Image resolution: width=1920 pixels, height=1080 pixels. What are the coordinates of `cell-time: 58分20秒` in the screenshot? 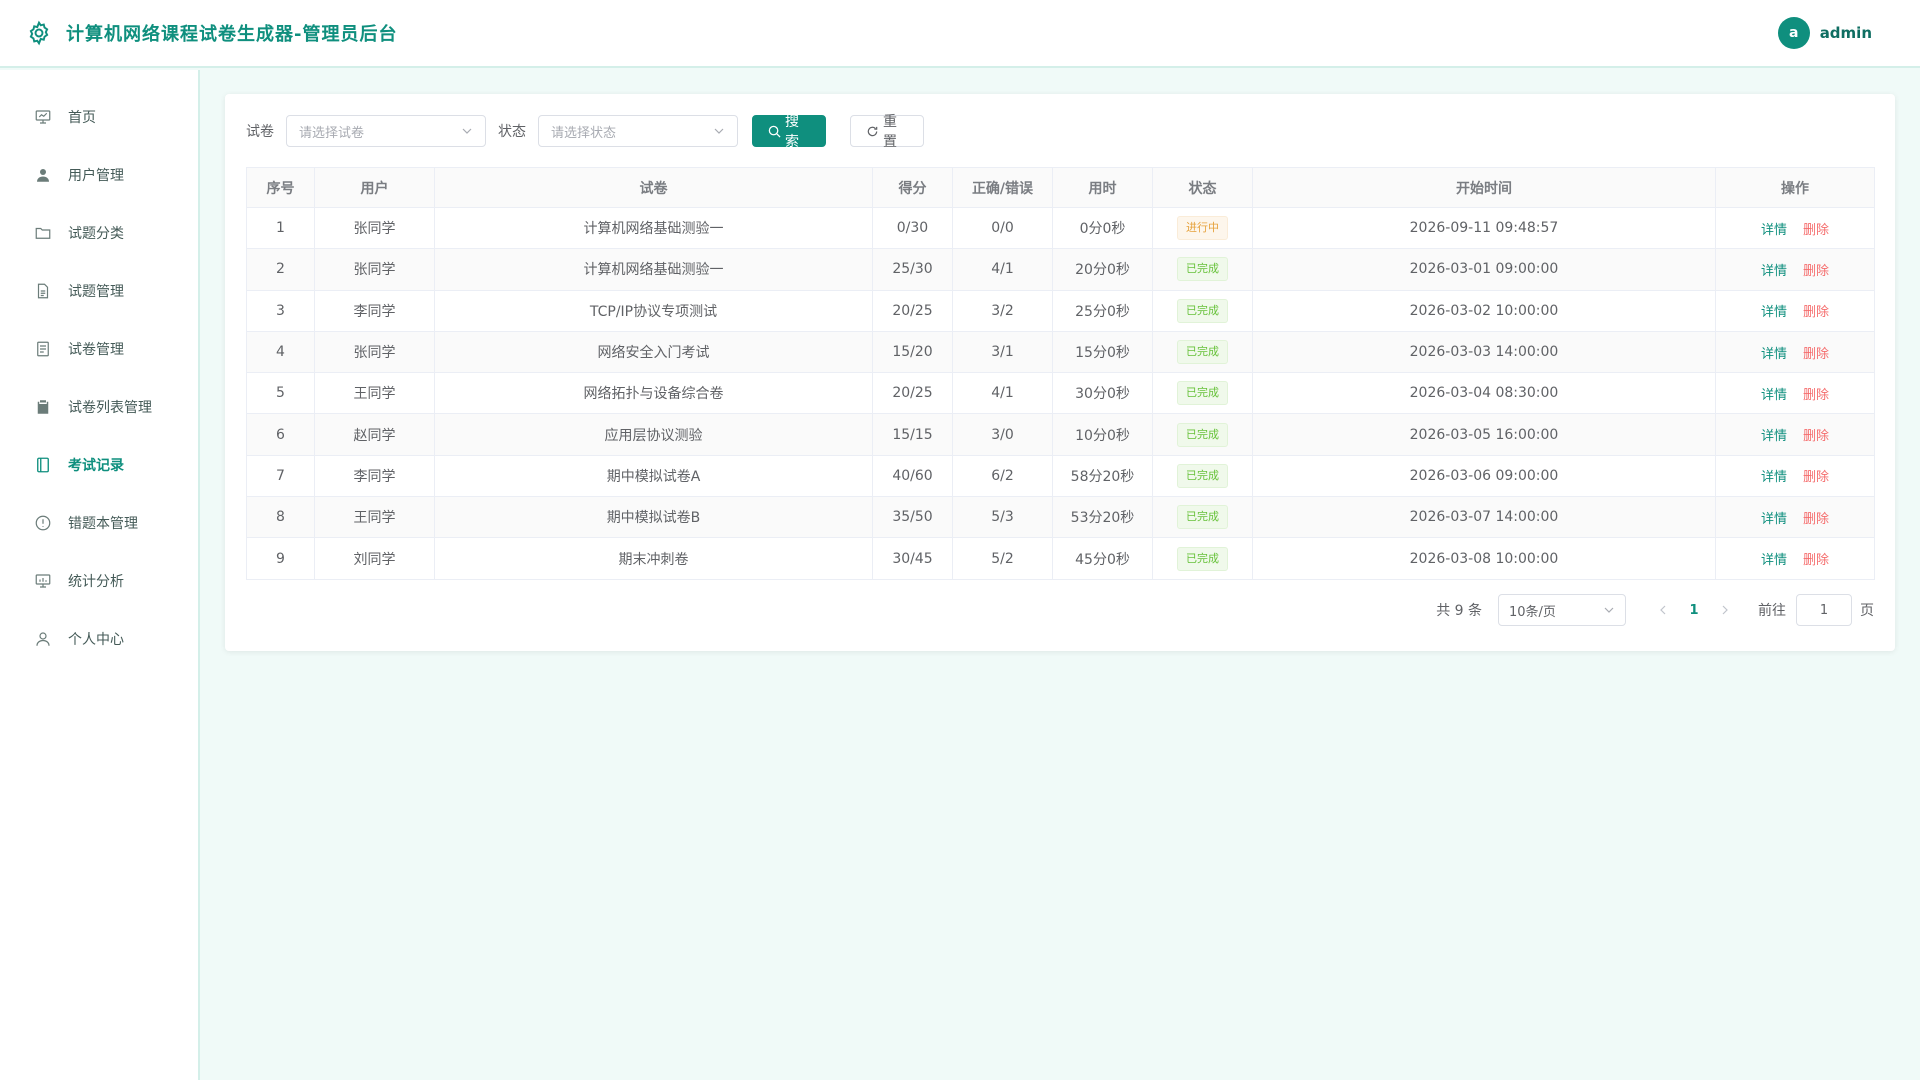 It's located at (1102, 476).